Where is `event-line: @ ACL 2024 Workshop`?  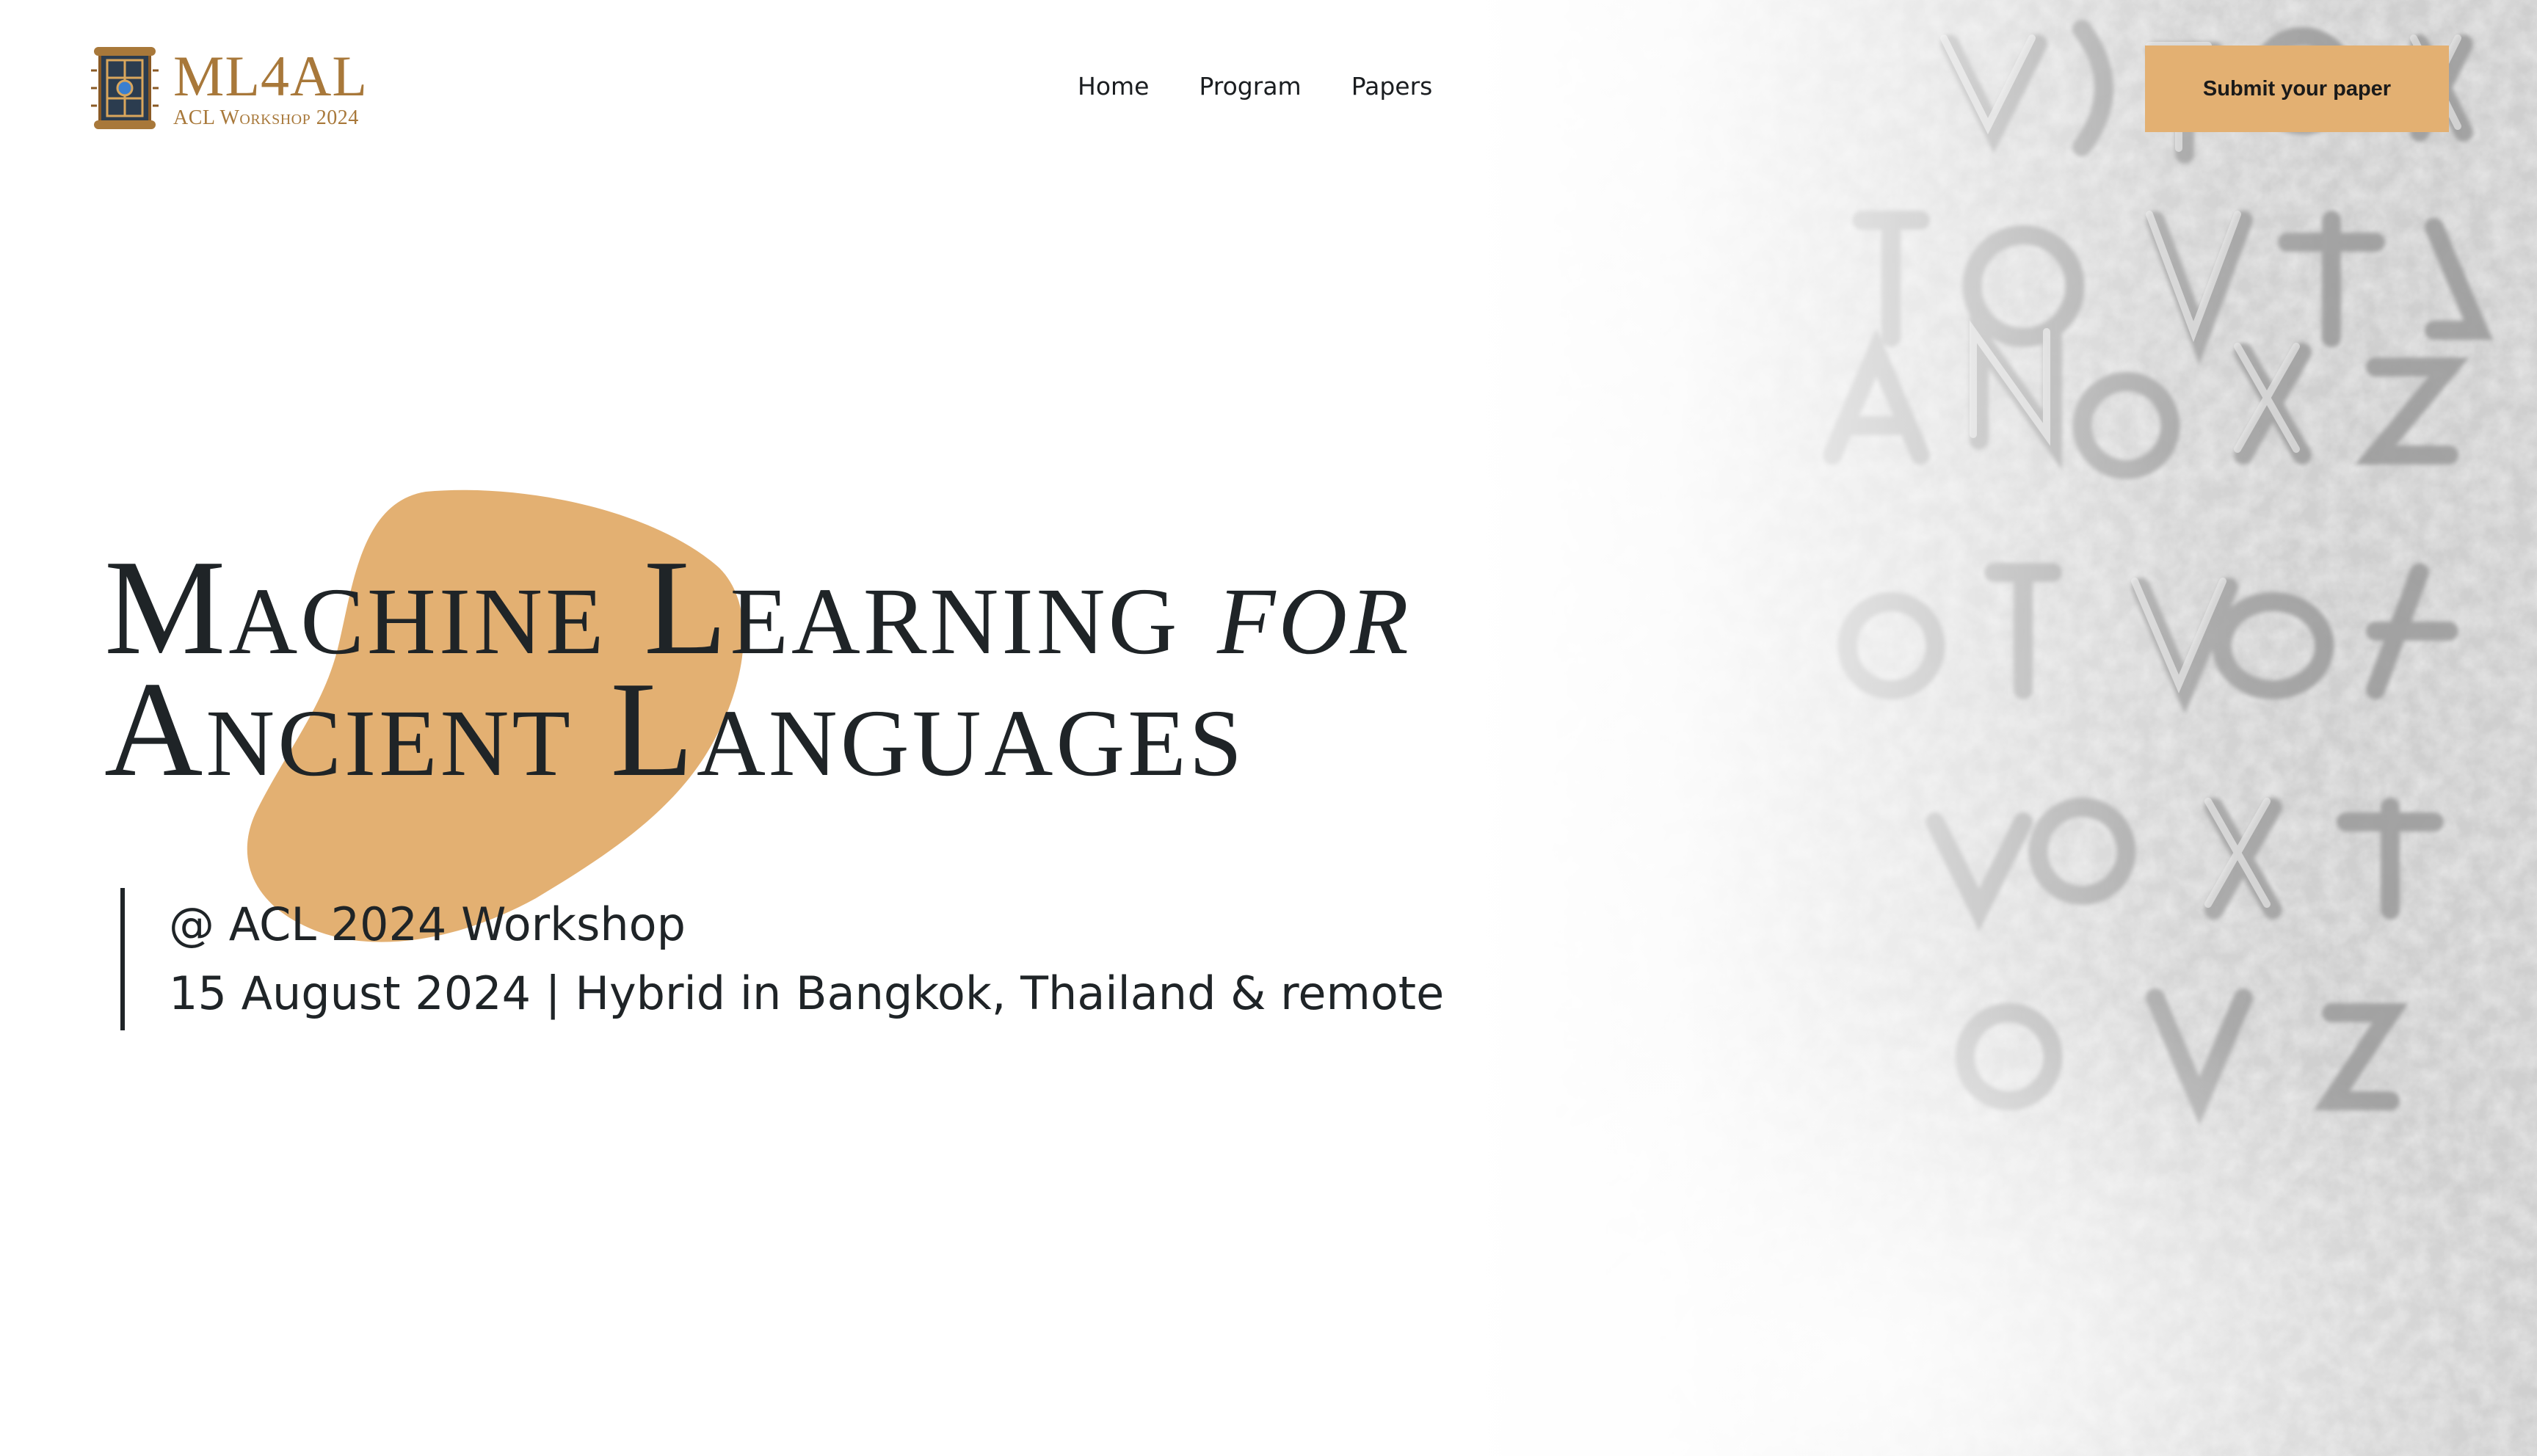 event-line: @ ACL 2024 Workshop is located at coordinates (427, 925).